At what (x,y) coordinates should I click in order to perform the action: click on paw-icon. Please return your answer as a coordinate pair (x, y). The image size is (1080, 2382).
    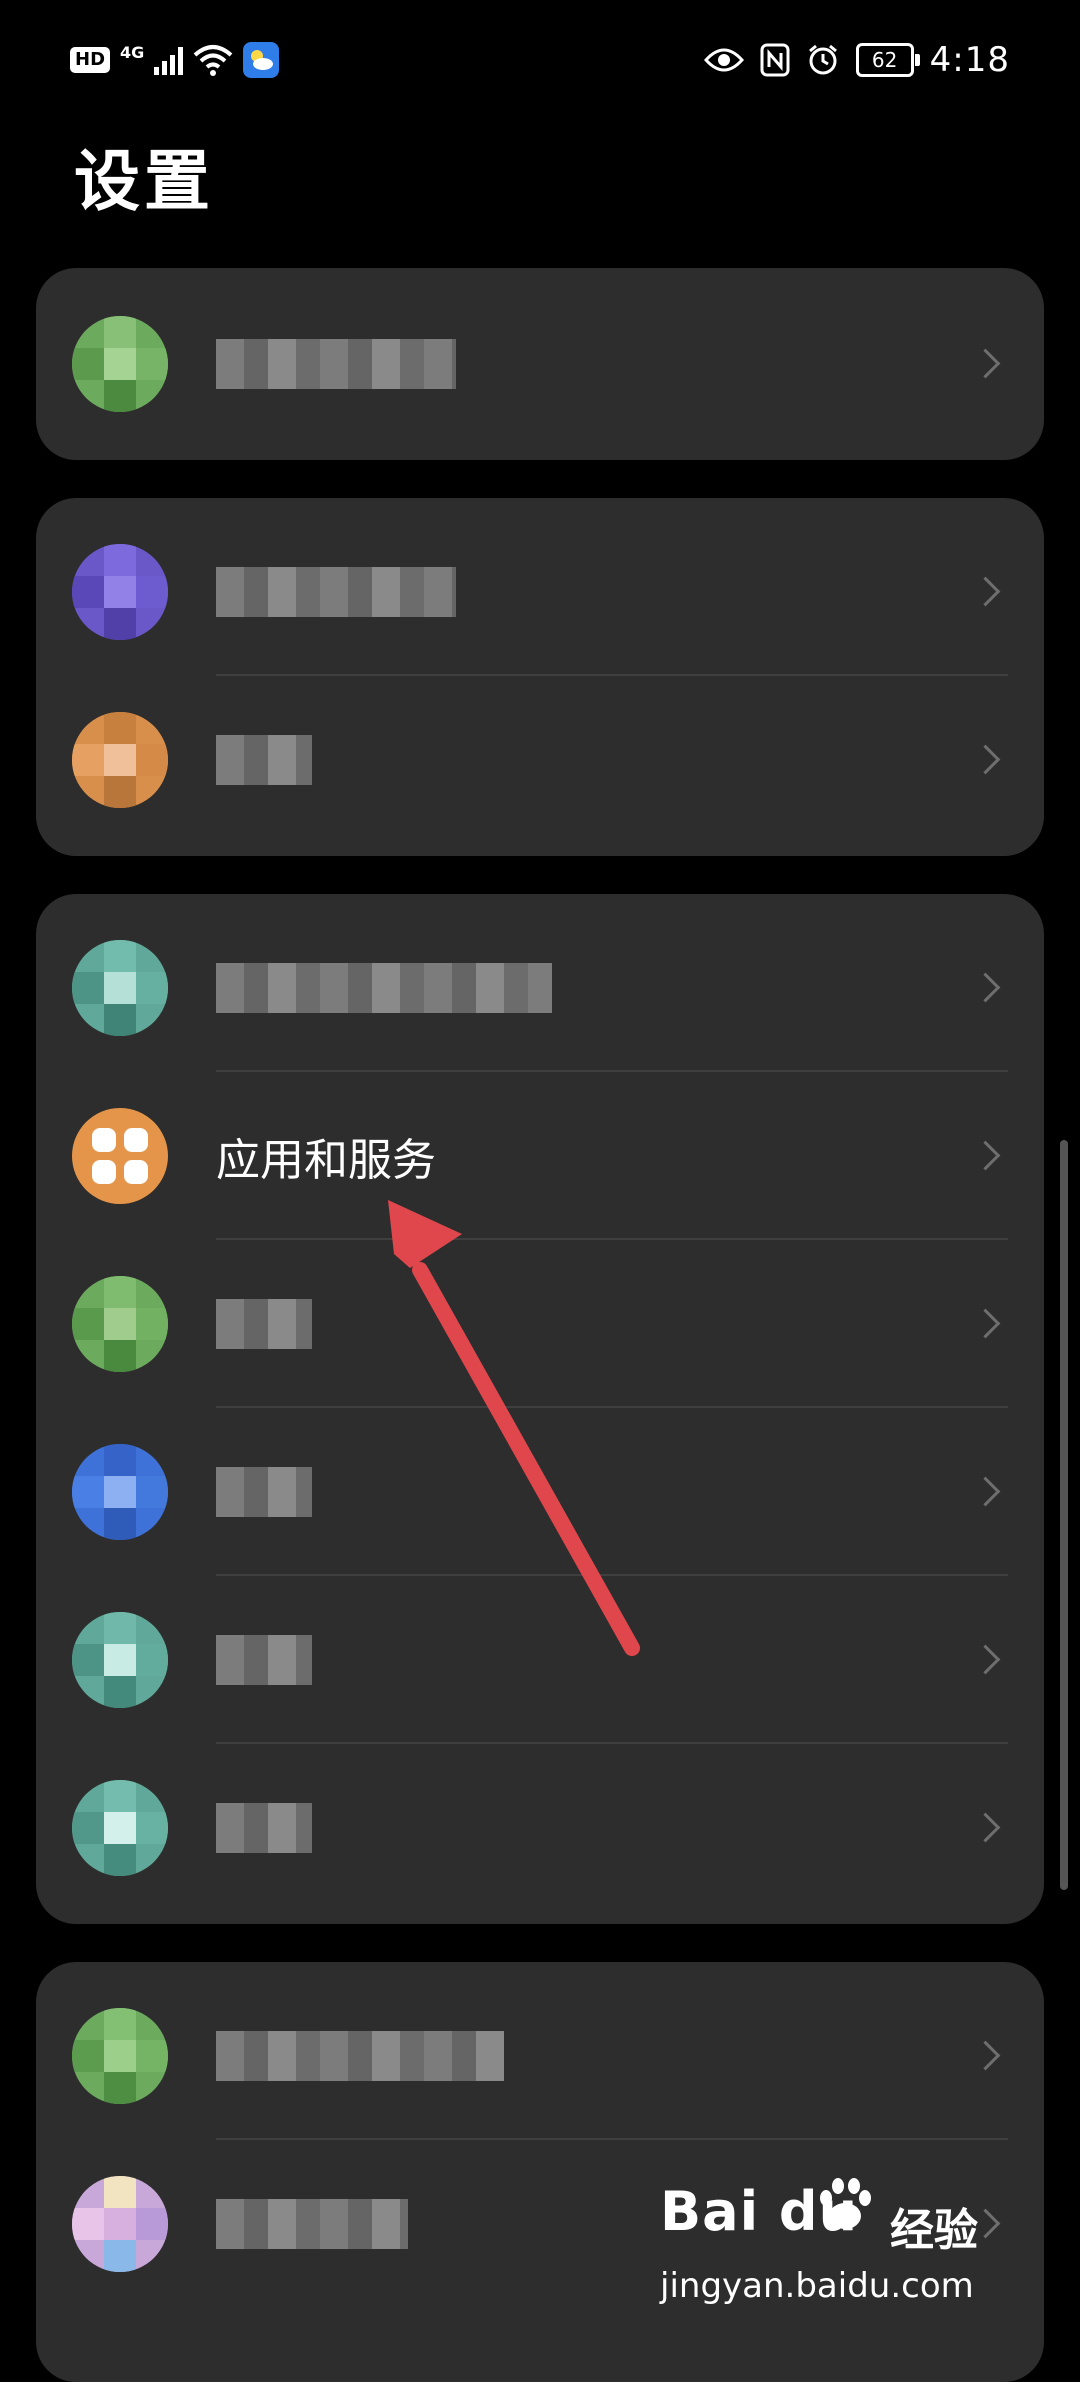
    Looking at the image, I should click on (845, 2203).